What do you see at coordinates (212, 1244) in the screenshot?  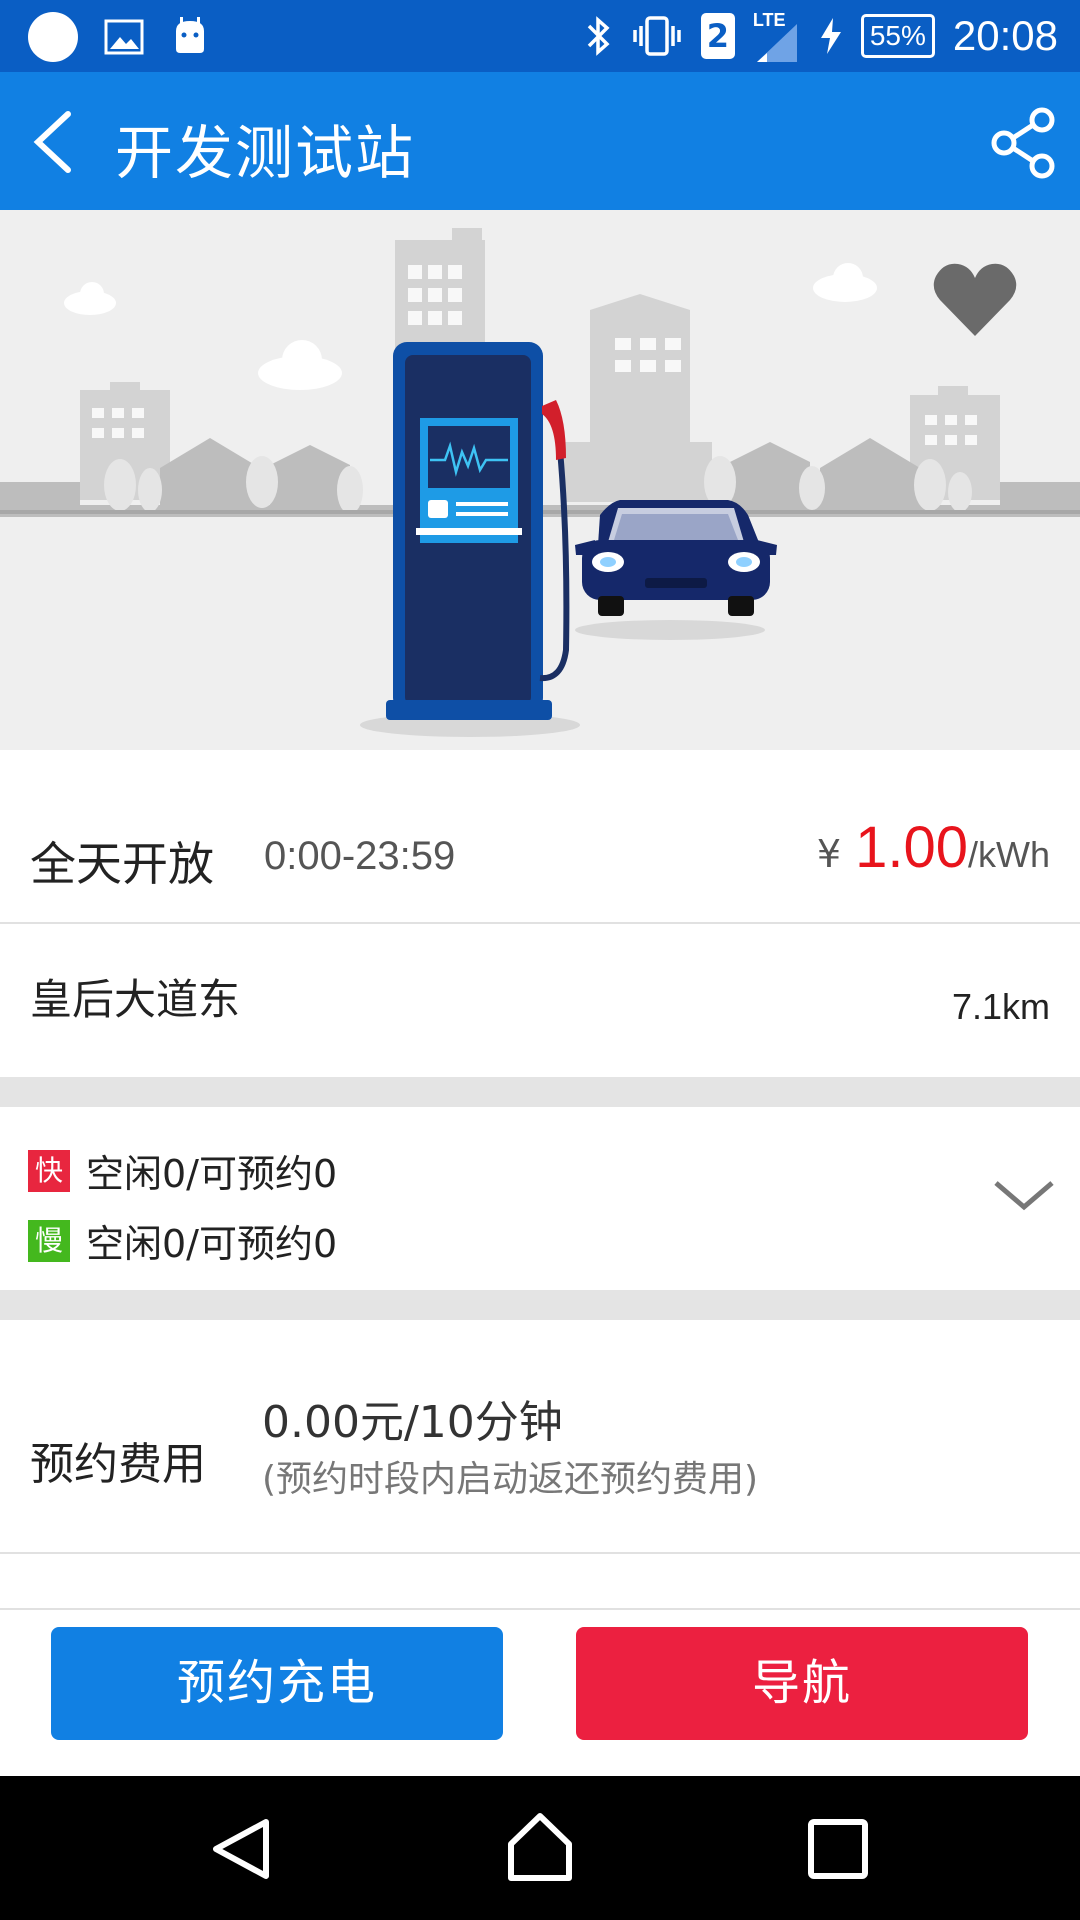 I see `slow-pile-text: 空闲0/可预约0` at bounding box center [212, 1244].